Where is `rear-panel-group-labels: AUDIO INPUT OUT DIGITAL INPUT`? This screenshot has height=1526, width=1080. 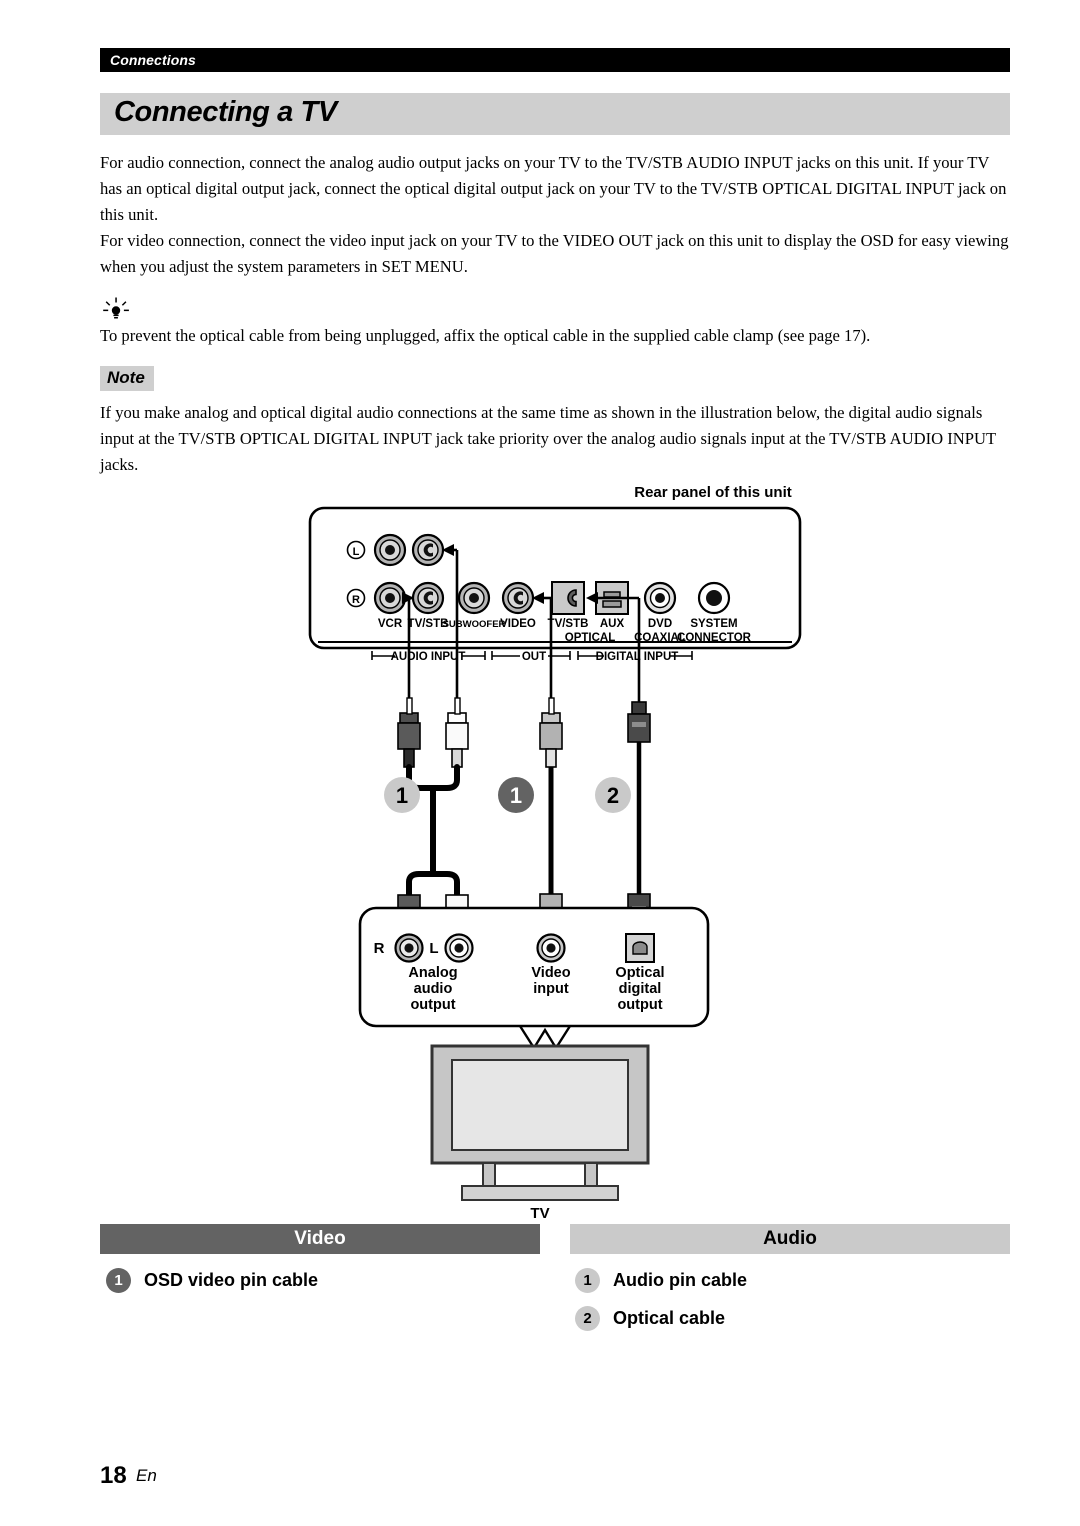 rear-panel-group-labels: AUDIO INPUT OUT DIGITAL INPUT is located at coordinates (535, 657).